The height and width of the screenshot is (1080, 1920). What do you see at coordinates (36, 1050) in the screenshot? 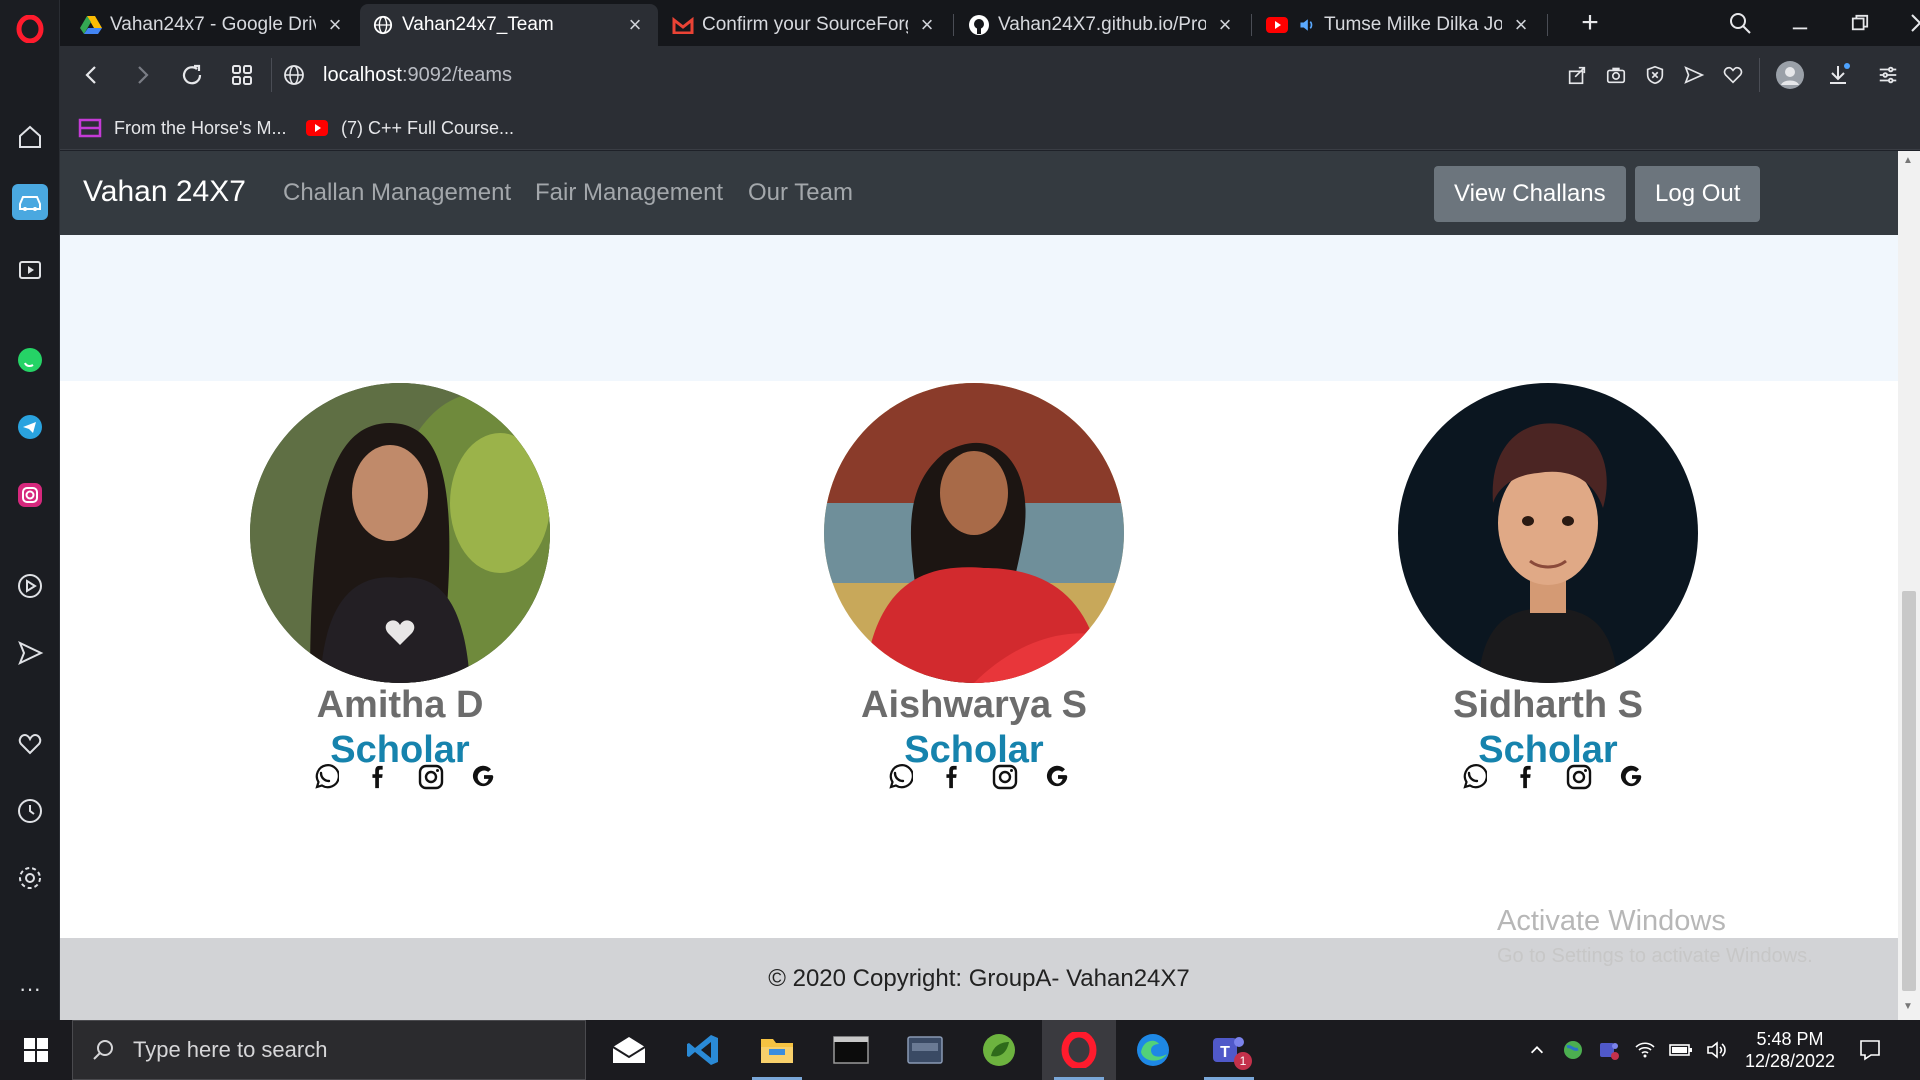
I see `windows-start-icon` at bounding box center [36, 1050].